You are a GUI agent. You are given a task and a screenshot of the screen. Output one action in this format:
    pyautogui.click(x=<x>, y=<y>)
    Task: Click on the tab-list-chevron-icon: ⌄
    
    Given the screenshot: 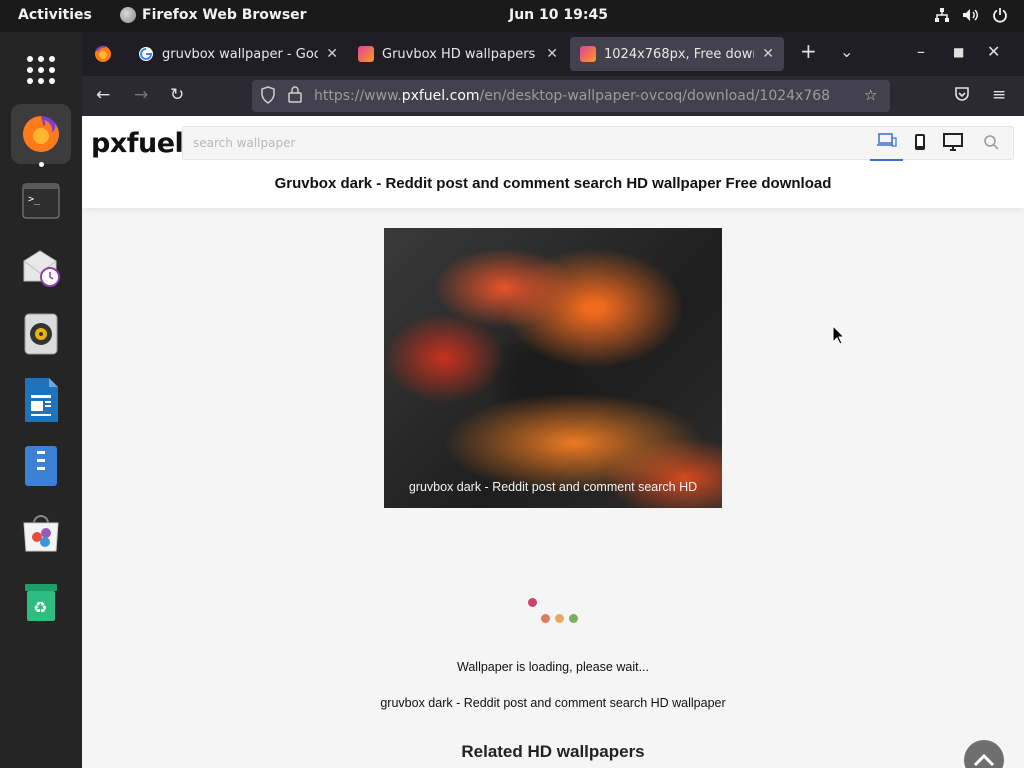 What is the action you would take?
    pyautogui.click(x=846, y=51)
    